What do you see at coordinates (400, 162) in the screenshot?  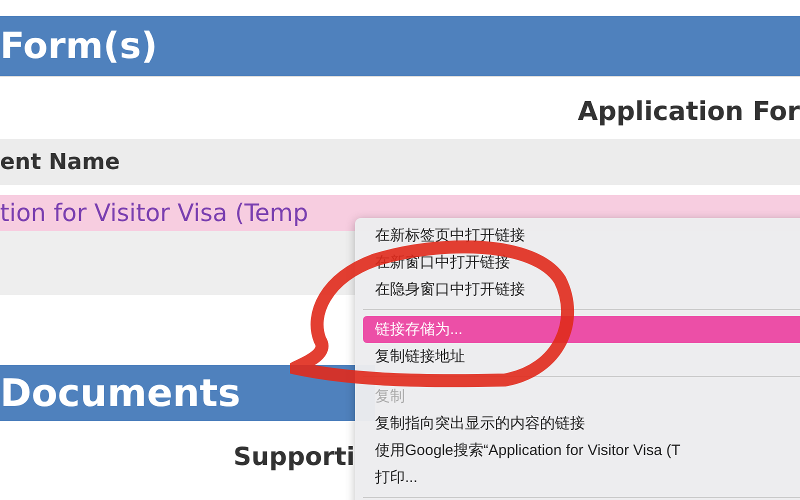 I see `column-header: ent Name` at bounding box center [400, 162].